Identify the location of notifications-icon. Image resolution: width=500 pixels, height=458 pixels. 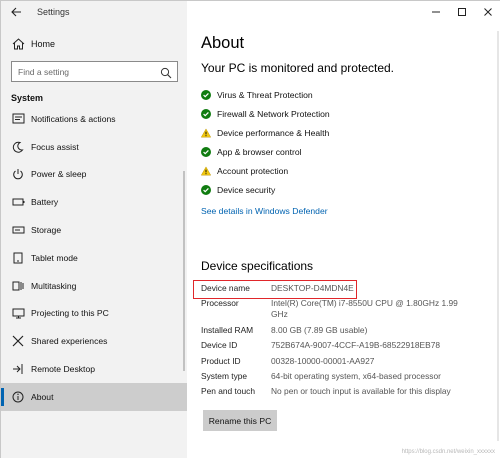
(18, 119).